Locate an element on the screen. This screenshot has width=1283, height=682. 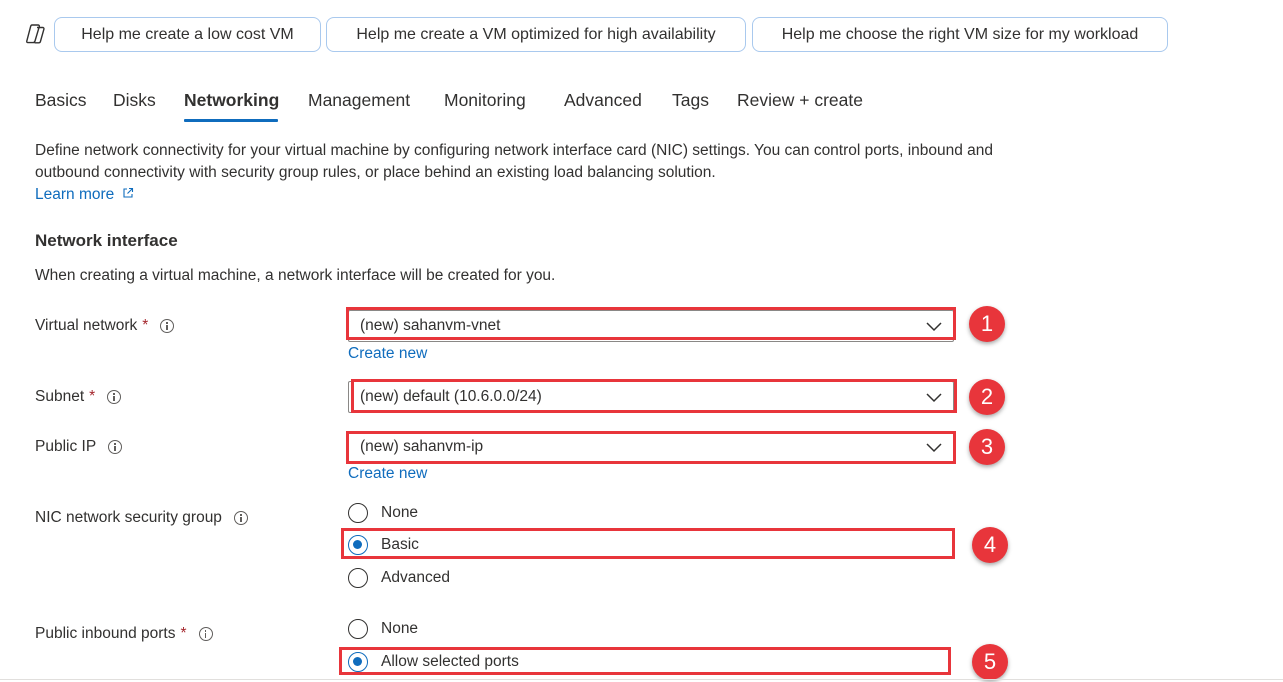
tab-tags: Tags is located at coordinates (690, 100).